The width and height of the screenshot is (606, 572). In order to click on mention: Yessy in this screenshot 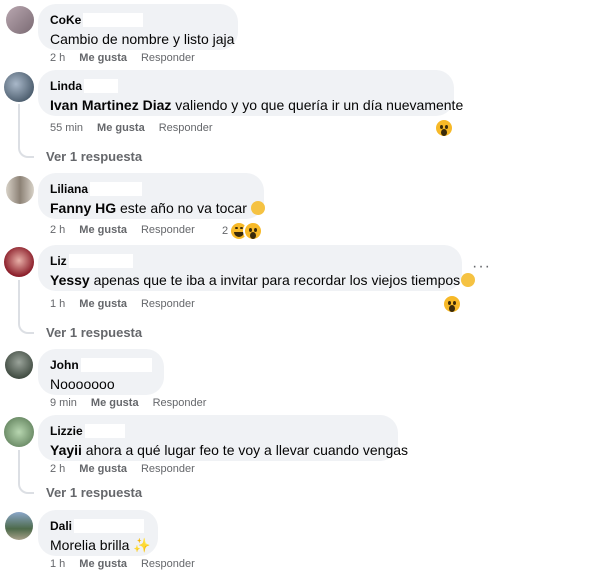, I will do `click(70, 280)`.